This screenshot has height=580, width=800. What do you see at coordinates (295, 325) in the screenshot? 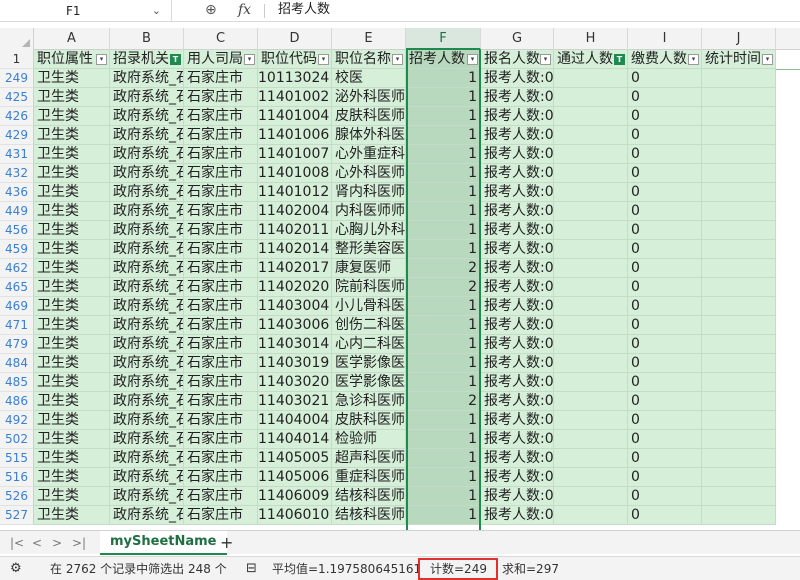
I see `cell-d: 11403006` at bounding box center [295, 325].